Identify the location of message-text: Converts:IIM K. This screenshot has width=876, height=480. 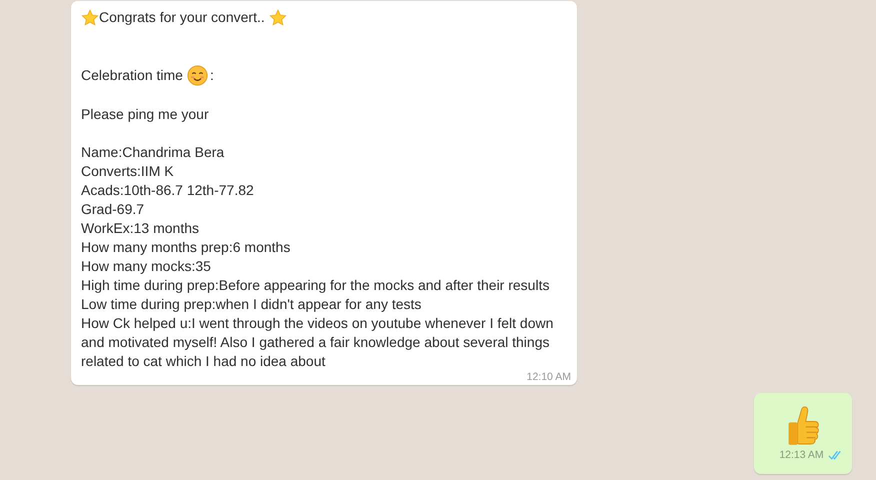
(128, 171).